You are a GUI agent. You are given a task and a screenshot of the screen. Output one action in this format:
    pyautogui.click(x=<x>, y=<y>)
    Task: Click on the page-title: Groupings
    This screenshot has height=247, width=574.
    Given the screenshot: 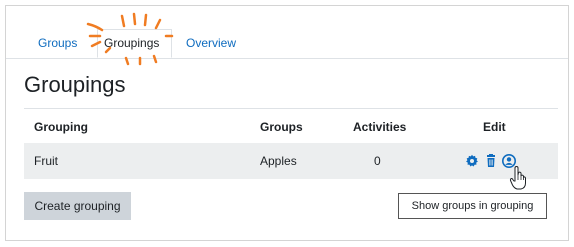 What is the action you would take?
    pyautogui.click(x=75, y=84)
    